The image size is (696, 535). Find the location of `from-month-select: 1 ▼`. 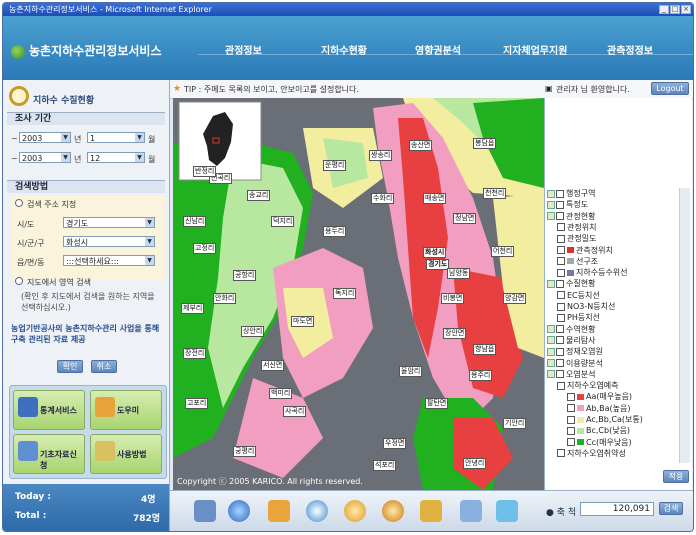

from-month-select: 1 ▼ is located at coordinates (116, 137).